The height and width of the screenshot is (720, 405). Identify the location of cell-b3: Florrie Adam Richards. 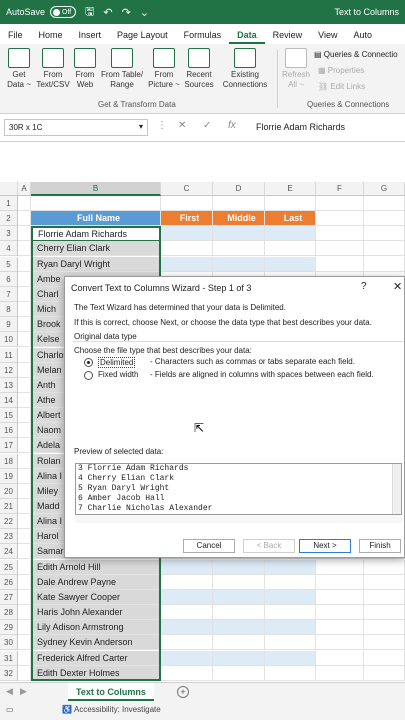
(96, 234).